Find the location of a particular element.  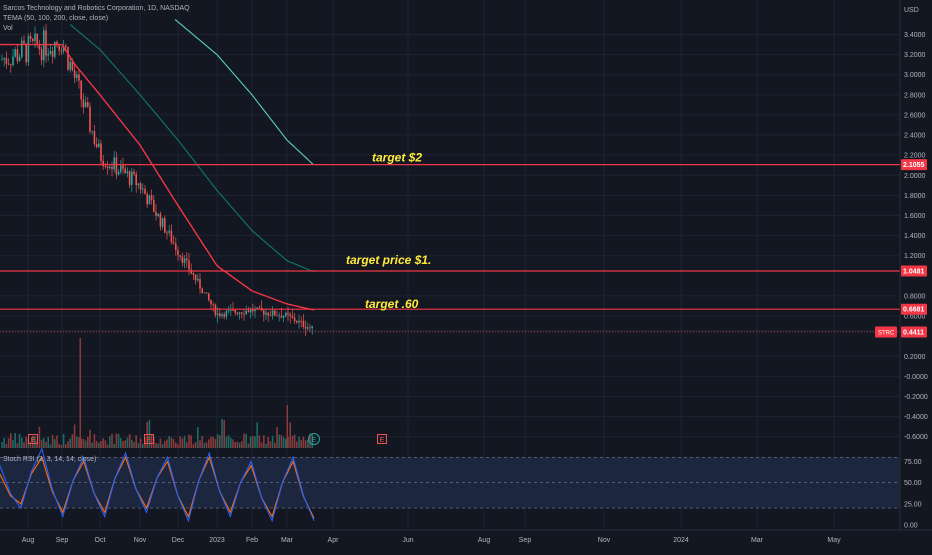

time-axis-label: Jun is located at coordinates (407, 540).